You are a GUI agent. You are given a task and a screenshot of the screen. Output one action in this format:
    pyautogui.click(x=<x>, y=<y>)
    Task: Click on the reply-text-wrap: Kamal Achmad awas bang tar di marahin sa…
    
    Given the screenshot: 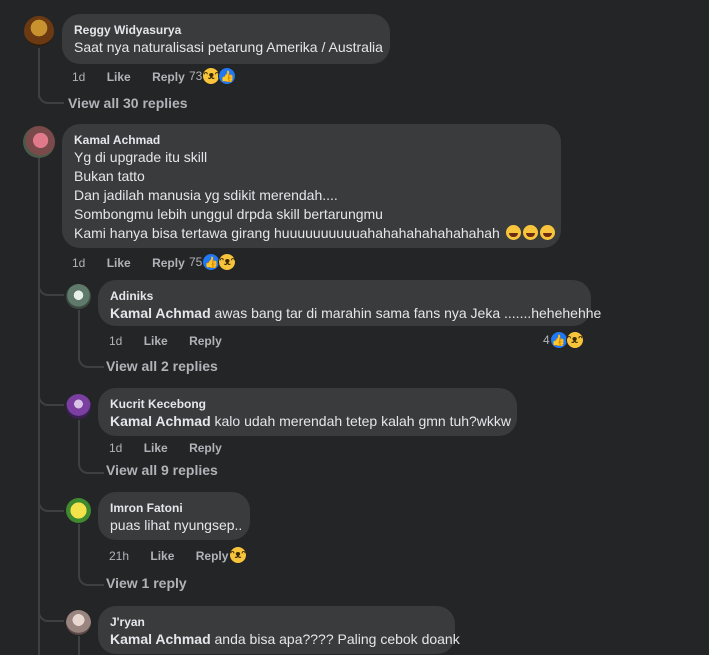 What is the action you would take?
    pyautogui.click(x=355, y=313)
    